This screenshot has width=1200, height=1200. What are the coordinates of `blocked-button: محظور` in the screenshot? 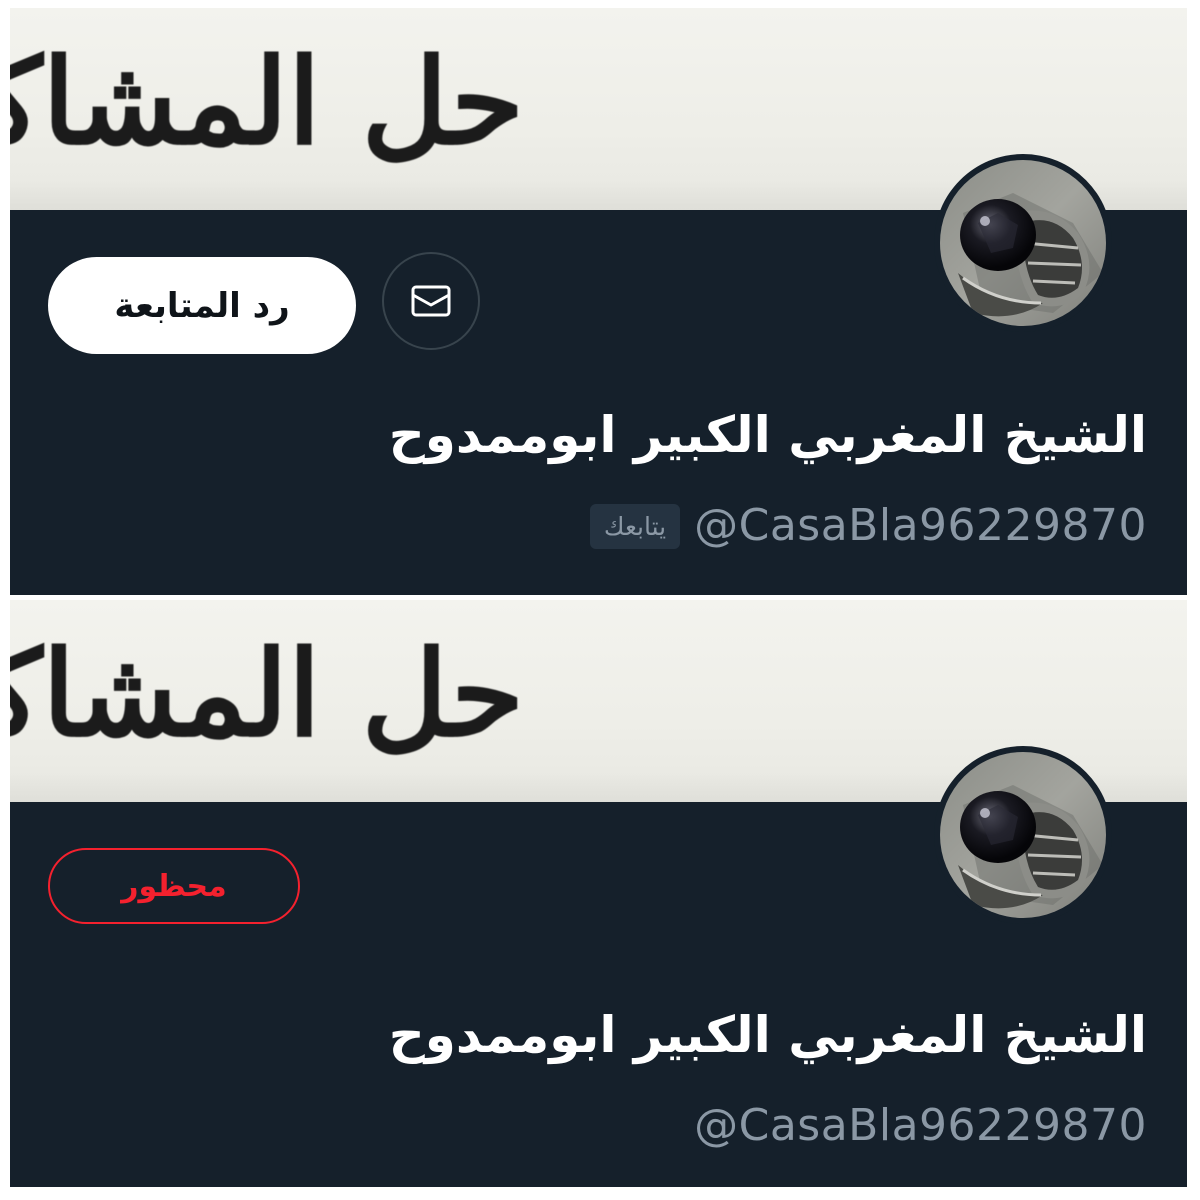 It's located at (174, 886).